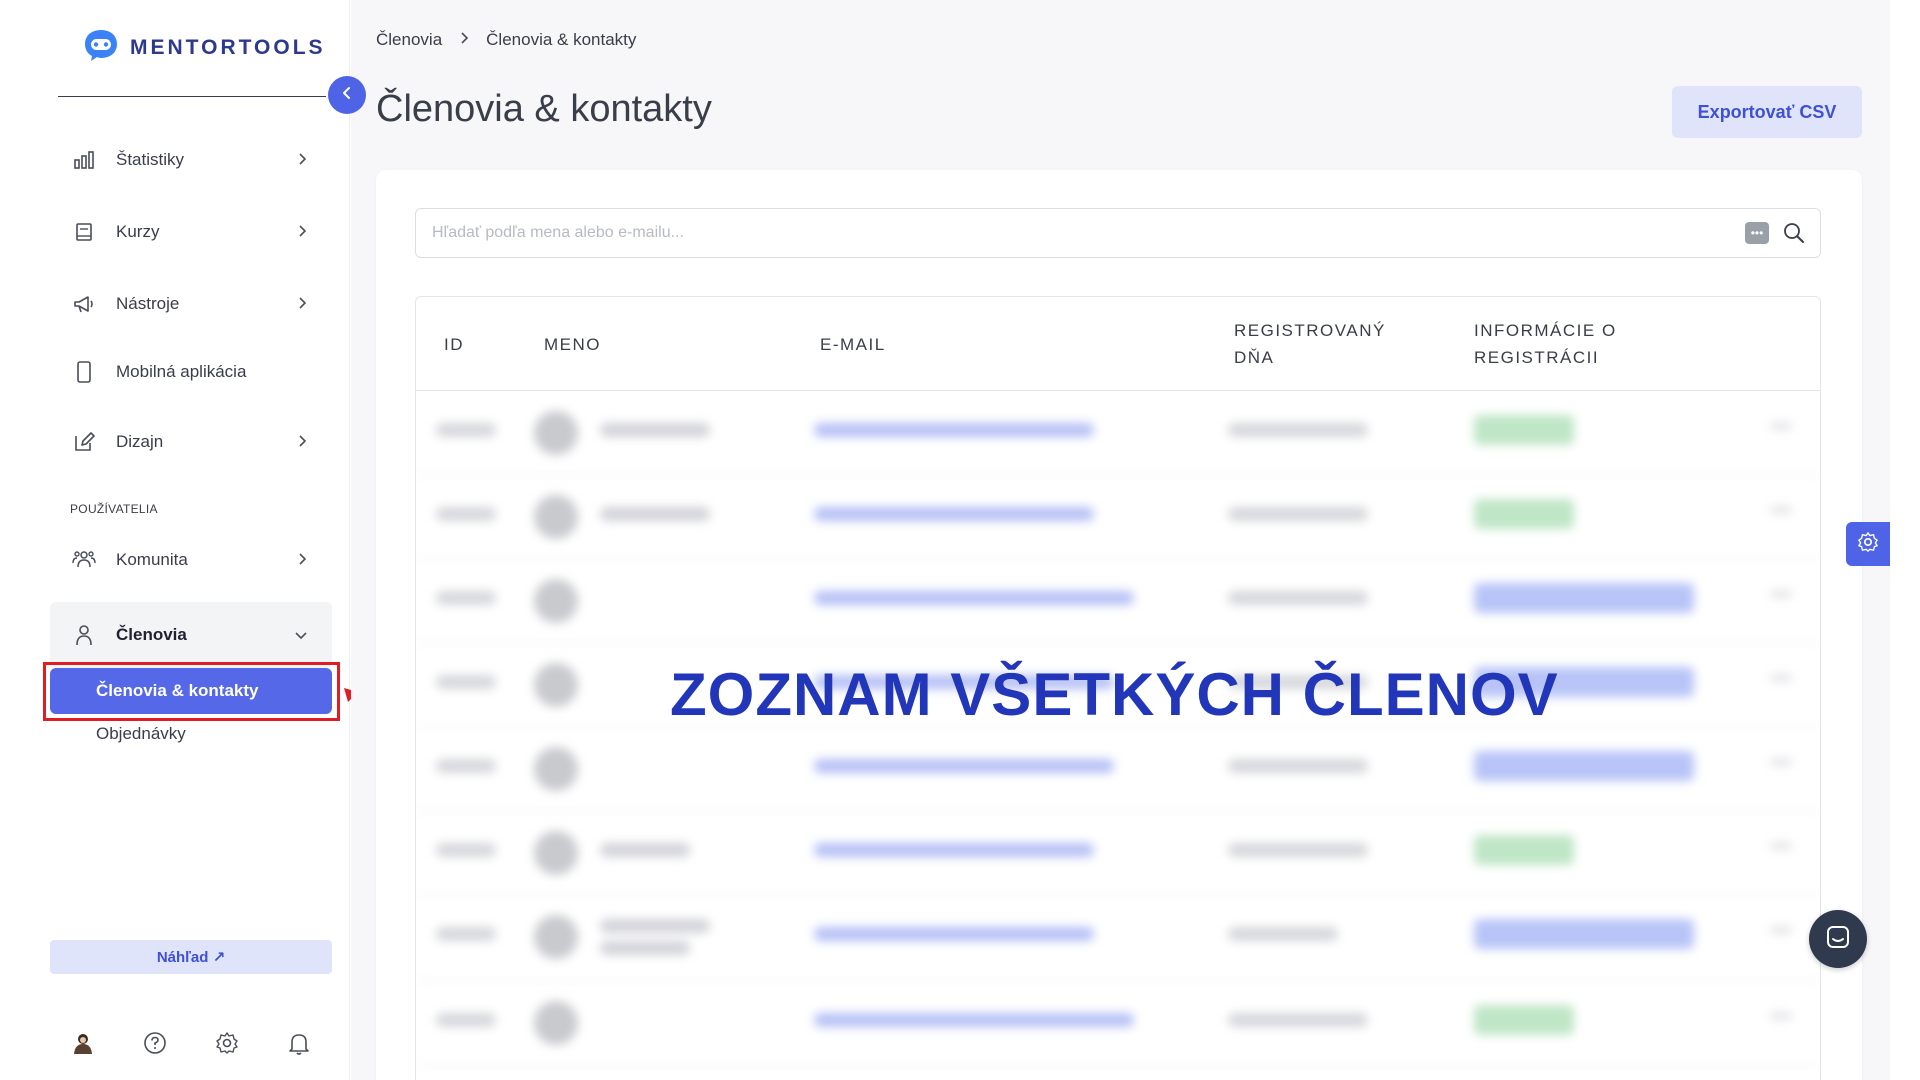  I want to click on sidebar-item-label: Členovia, so click(151, 634).